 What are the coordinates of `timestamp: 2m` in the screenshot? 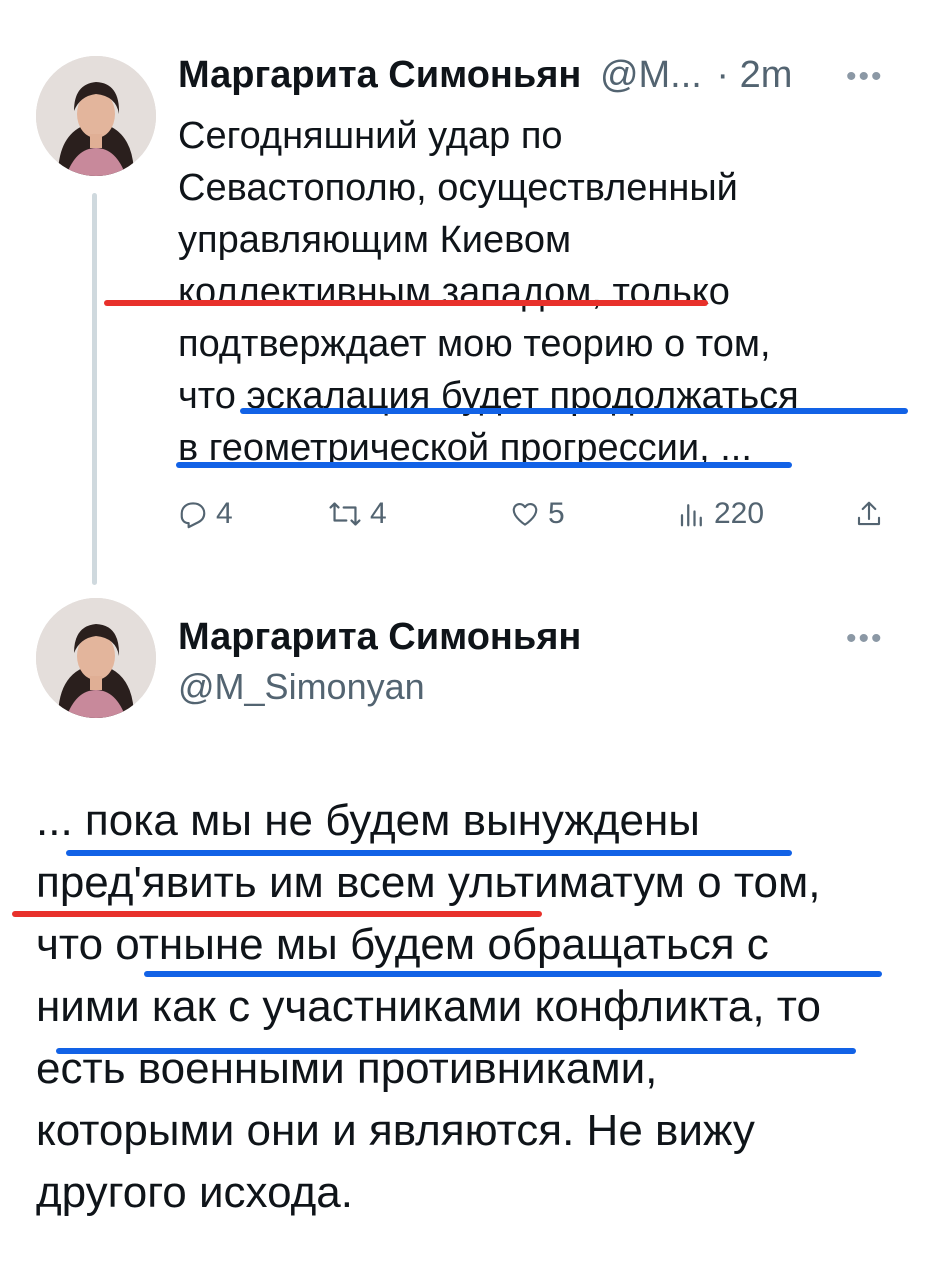 It's located at (766, 75).